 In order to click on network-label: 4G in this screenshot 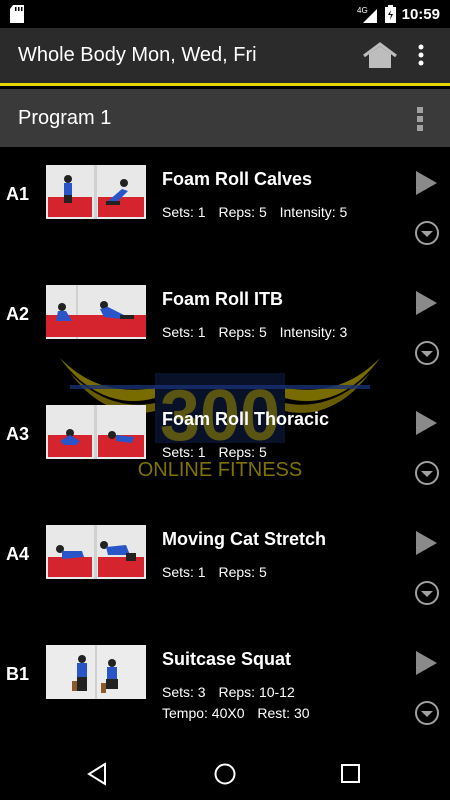, I will do `click(362, 10)`.